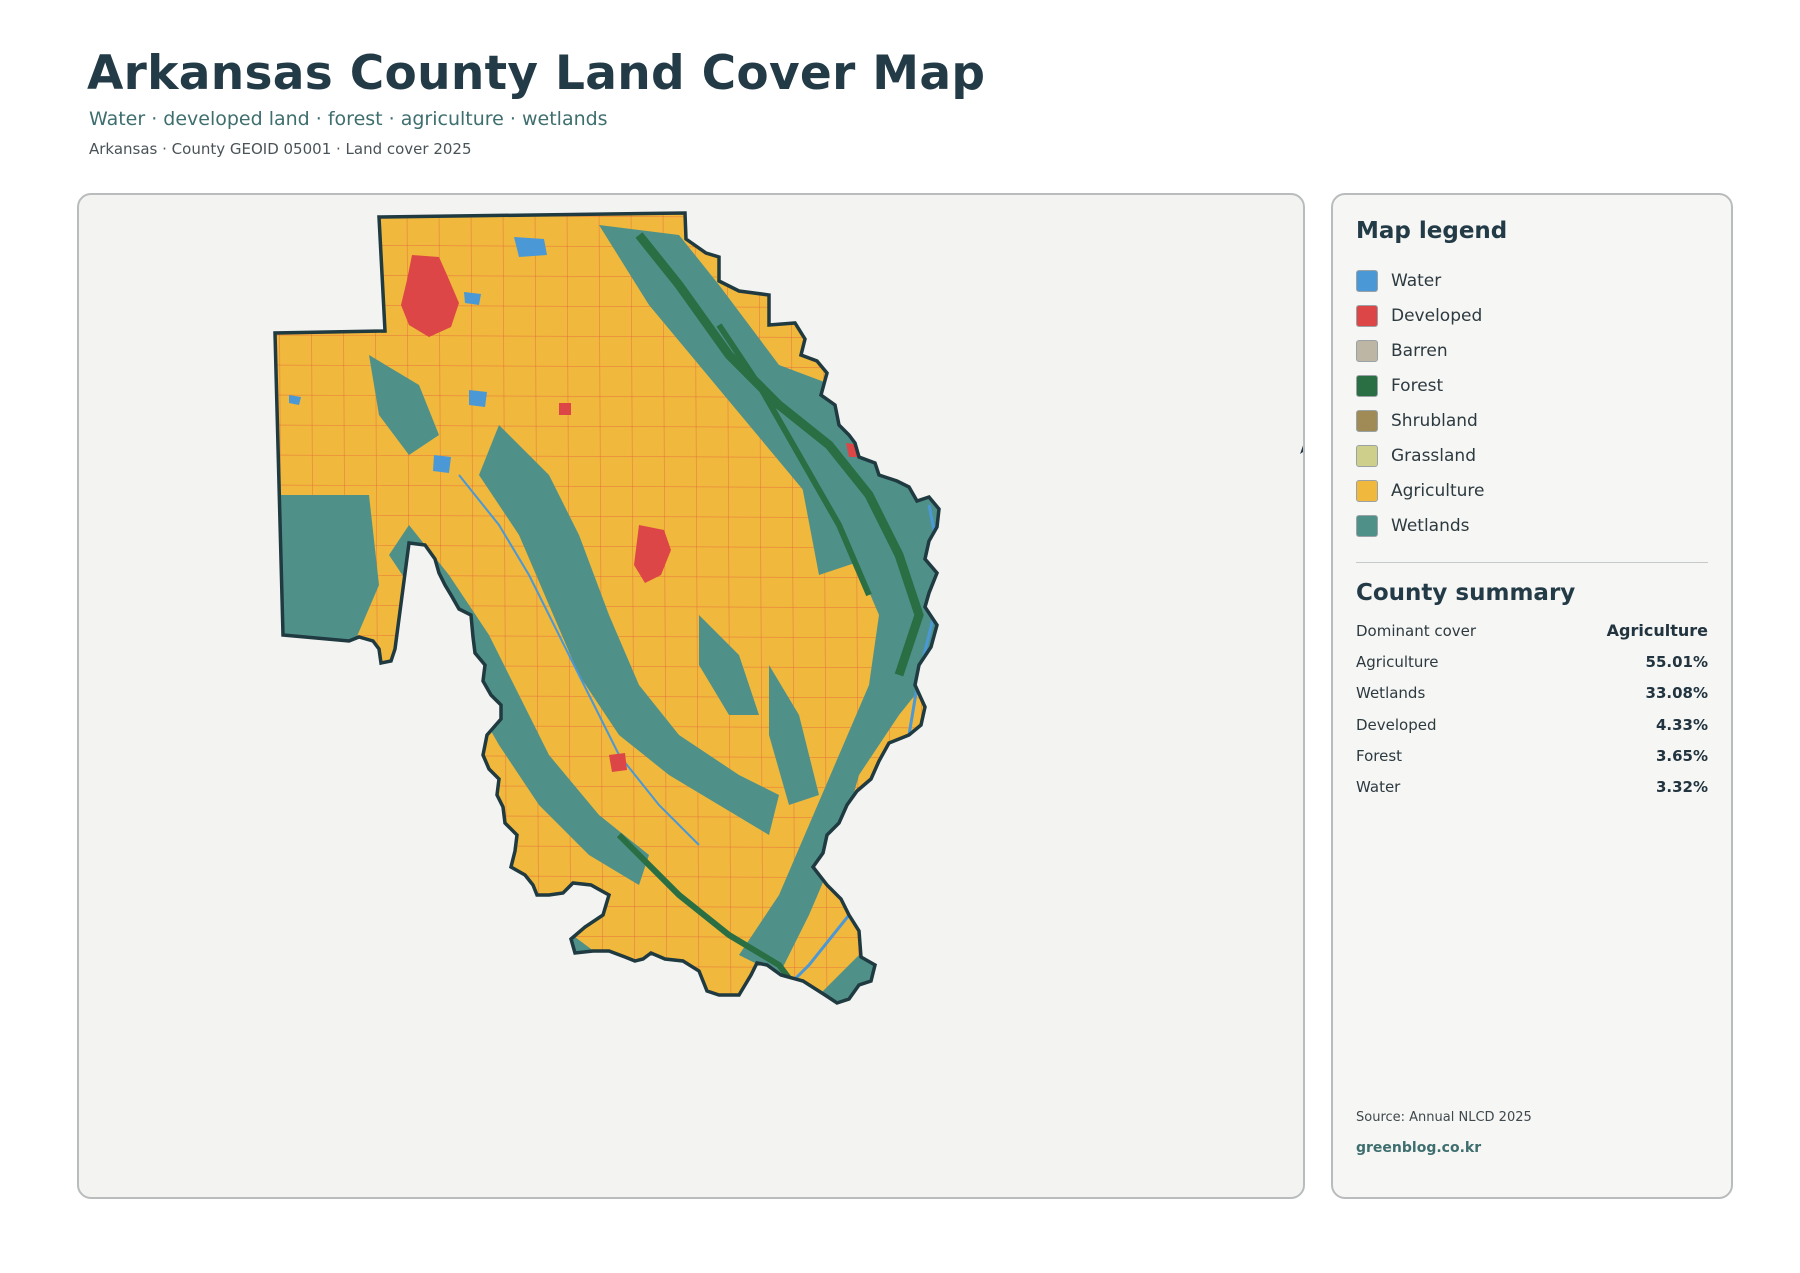 This screenshot has width=1800, height=1273. I want to click on legend-label: Forest, so click(1417, 385).